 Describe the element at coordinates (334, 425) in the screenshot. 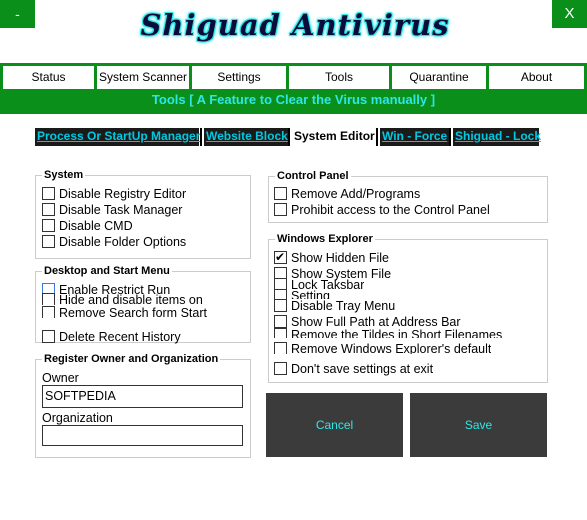

I see `cancel-button: Cancel` at that location.